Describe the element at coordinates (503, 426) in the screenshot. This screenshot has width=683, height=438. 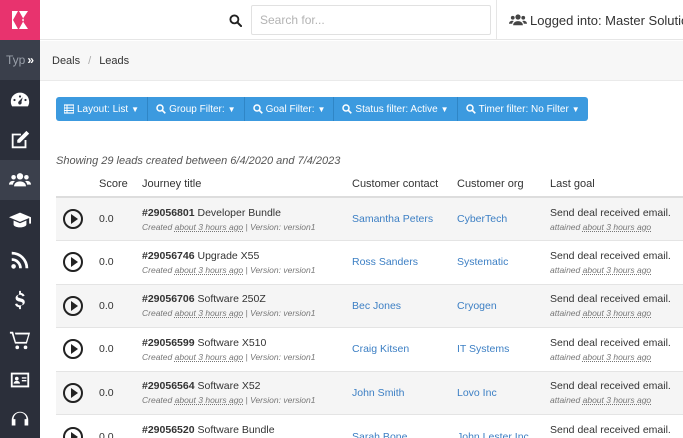
I see `row-org: John Lester Inc` at that location.